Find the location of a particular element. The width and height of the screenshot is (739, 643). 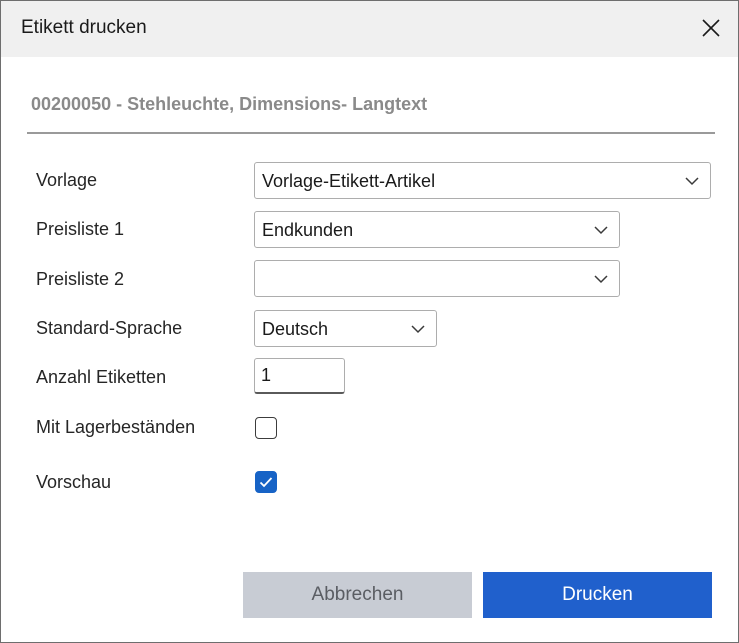

checkmark-icon is located at coordinates (266, 482).